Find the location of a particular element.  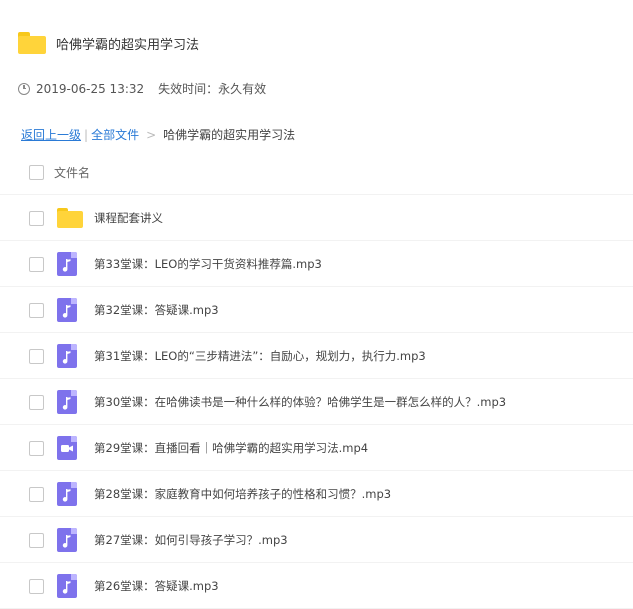

file-name: 第32堂课：答疑课.mp3 is located at coordinates (156, 310).